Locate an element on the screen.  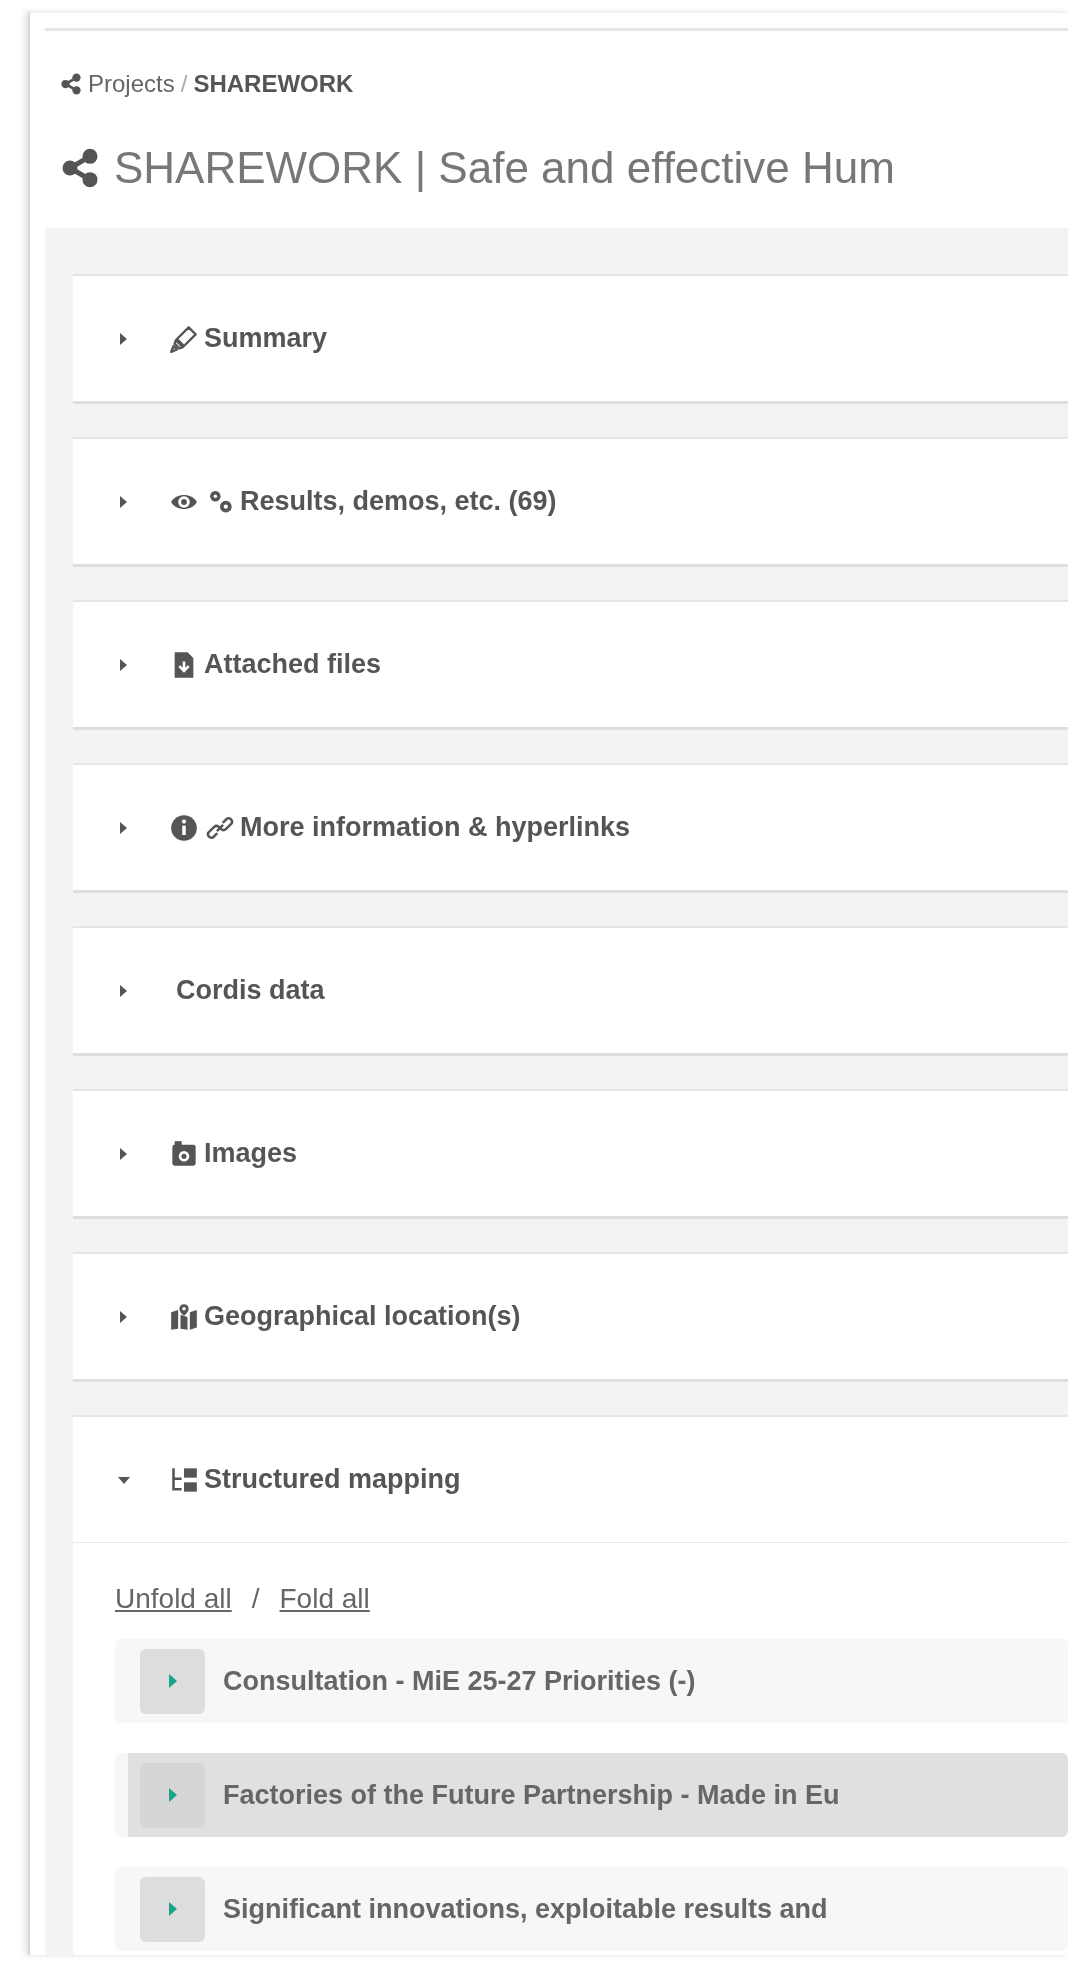
tree-item-label: Consultation - MiE 25-27 Priorities (-) is located at coordinates (459, 1681).